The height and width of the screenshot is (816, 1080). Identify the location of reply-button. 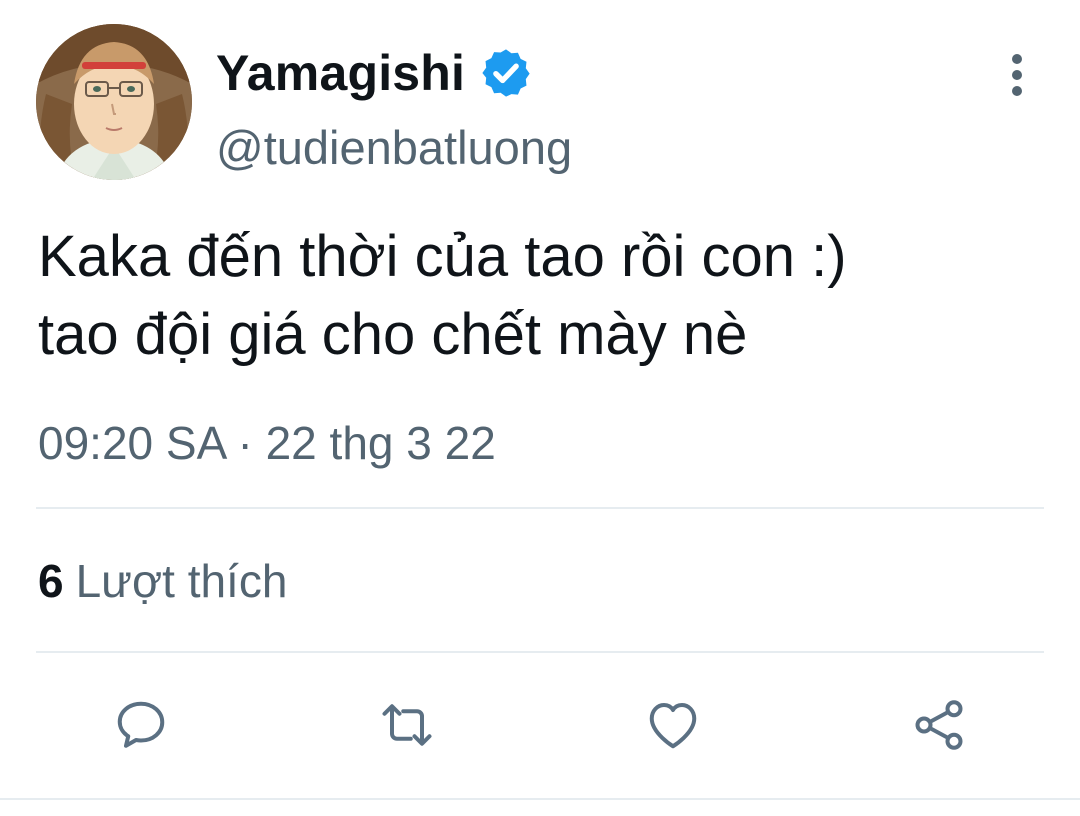
(141, 725).